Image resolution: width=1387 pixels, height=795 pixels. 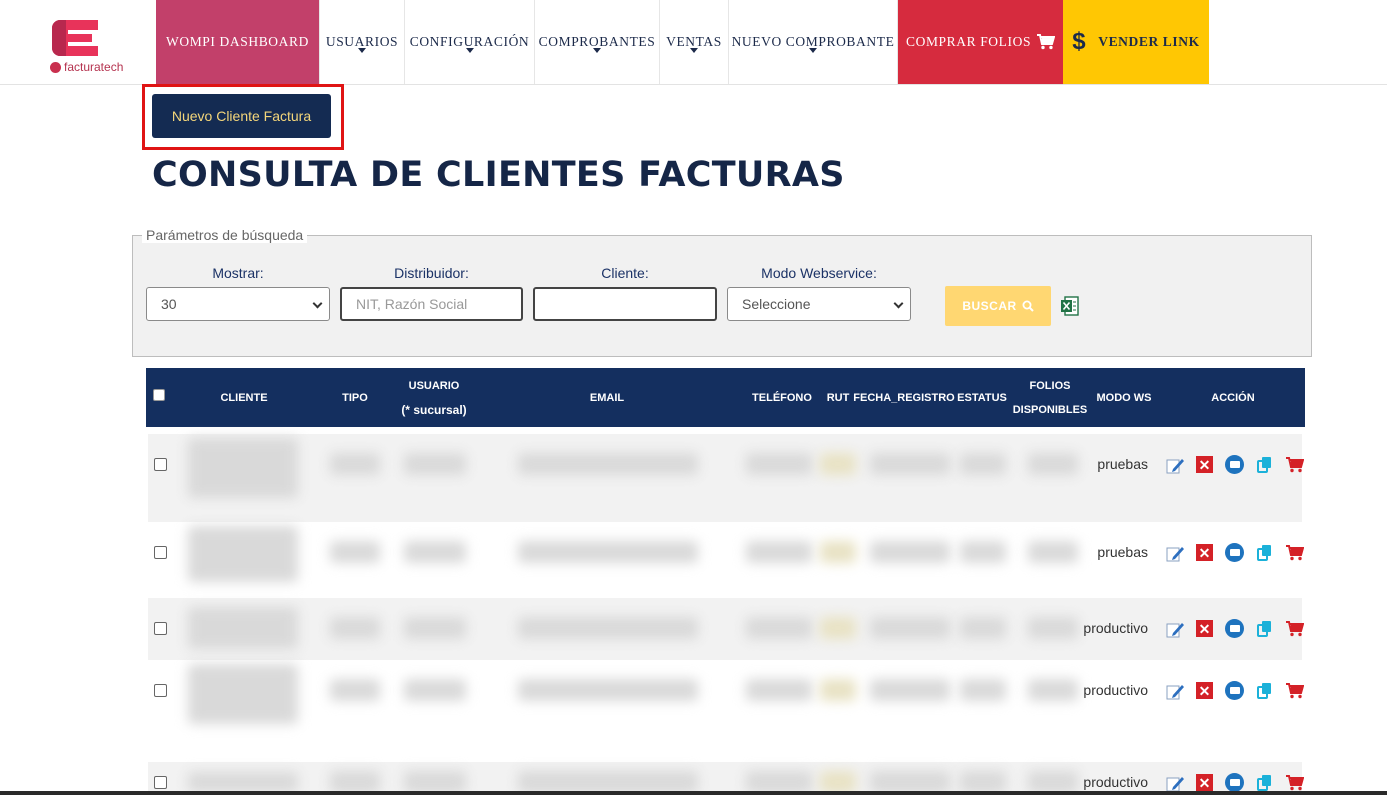 I want to click on table-row: productivo ✕, so click(x=726, y=711).